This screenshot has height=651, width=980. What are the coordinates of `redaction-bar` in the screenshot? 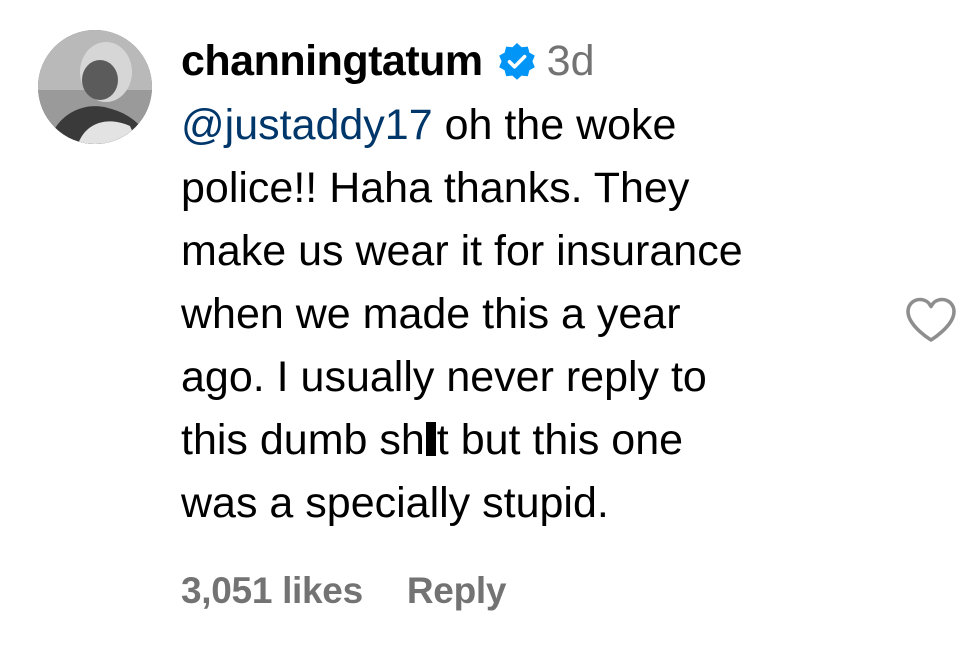 It's located at (430, 439).